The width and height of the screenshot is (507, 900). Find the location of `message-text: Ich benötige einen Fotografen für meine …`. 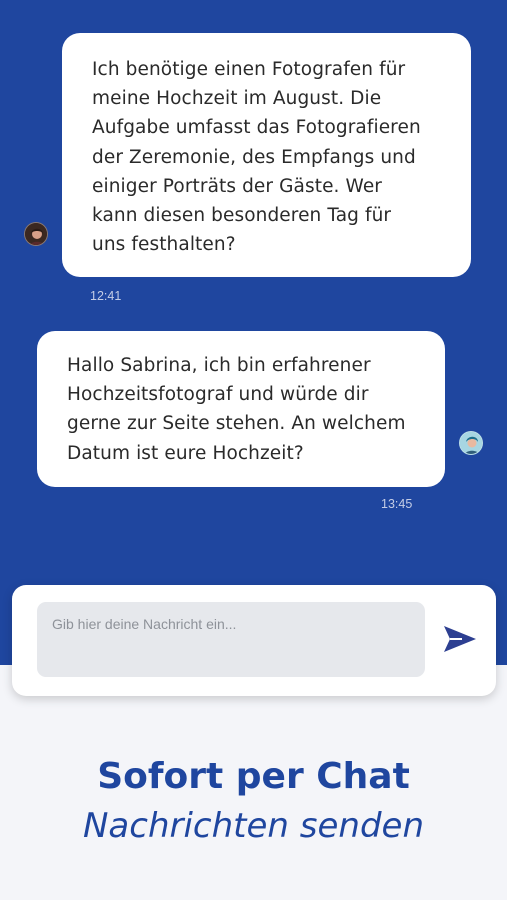

message-text: Ich benötige einen Fotografen für meine … is located at coordinates (256, 157).